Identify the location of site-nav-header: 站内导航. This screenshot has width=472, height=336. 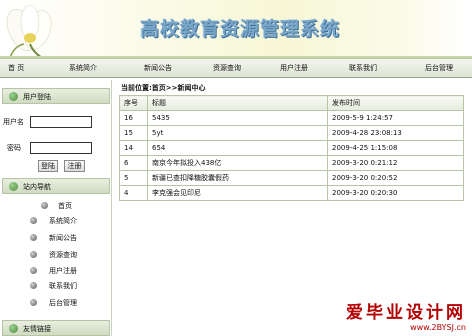
(56, 186).